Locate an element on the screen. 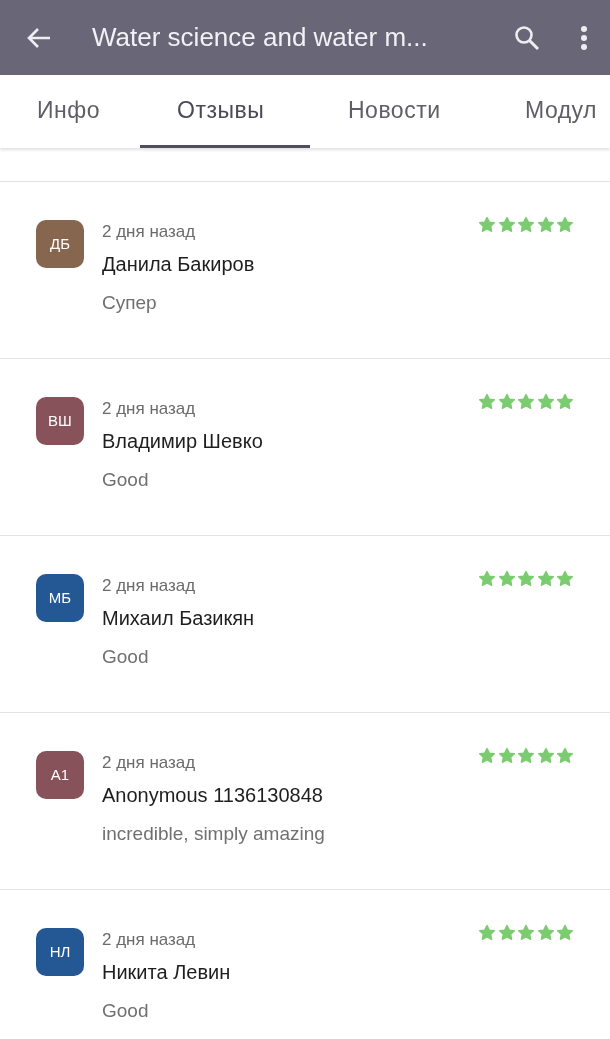  avatar: А1 is located at coordinates (60, 775).